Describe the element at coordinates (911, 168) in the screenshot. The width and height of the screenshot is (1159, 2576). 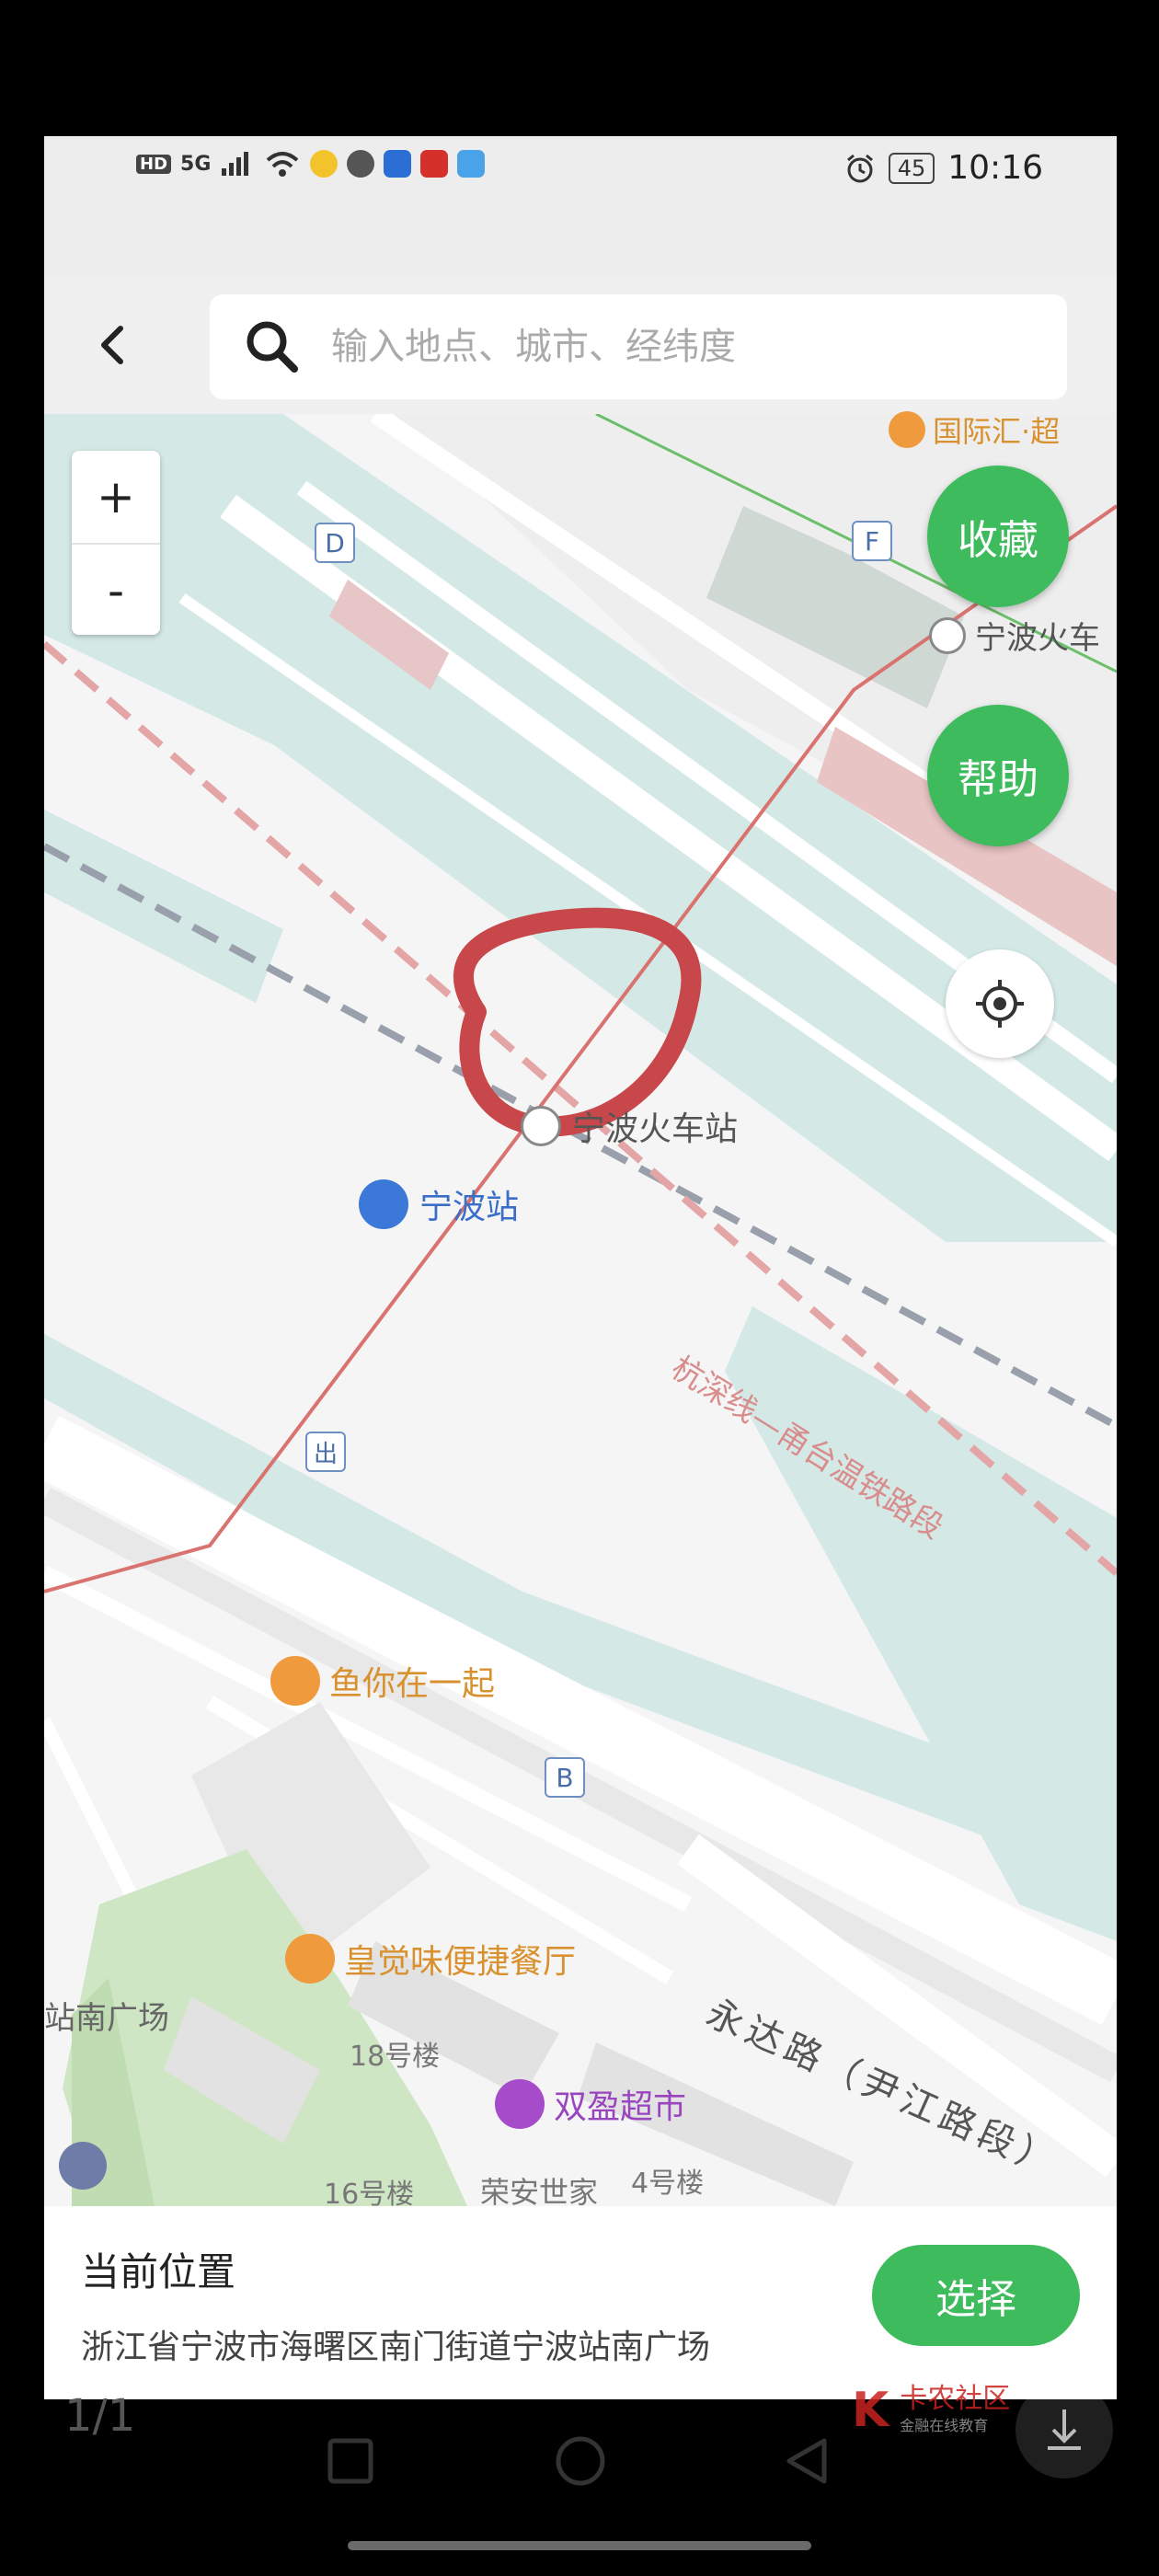
I see `battery-indicator: 45` at that location.